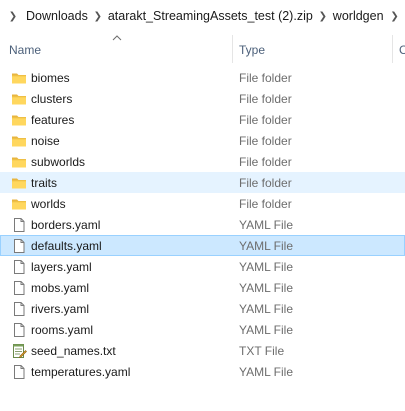 The width and height of the screenshot is (405, 411). What do you see at coordinates (202, 140) in the screenshot?
I see `file-row: noise File folder` at bounding box center [202, 140].